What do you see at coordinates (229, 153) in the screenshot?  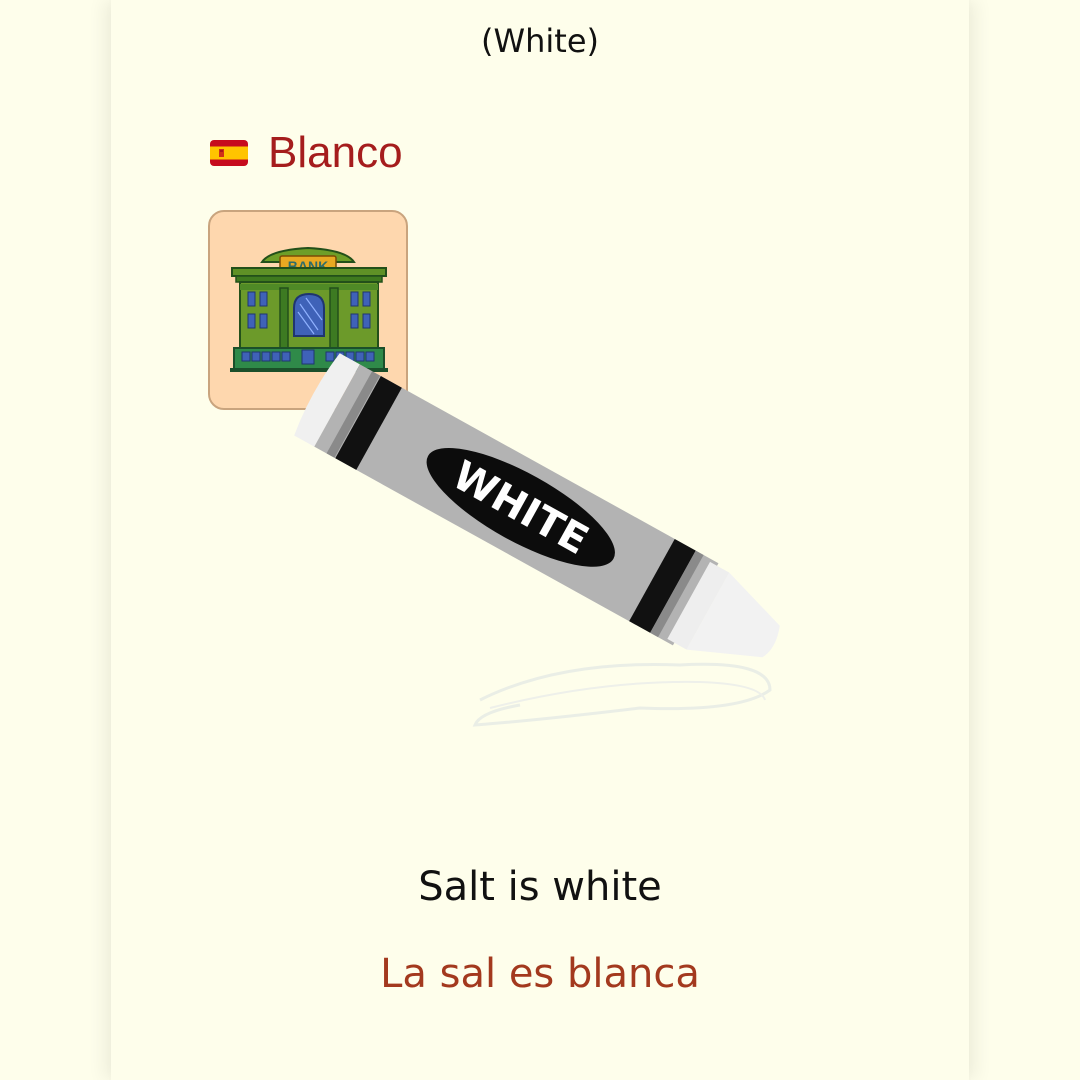 I see `spain-flag-icon` at bounding box center [229, 153].